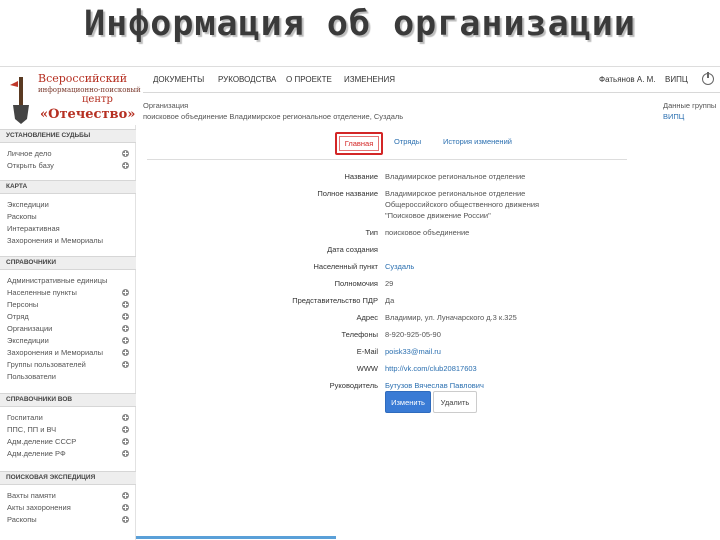 This screenshot has height=540, width=720. Describe the element at coordinates (68, 430) in the screenshot. I see `sidebar-item-military-units: ППС, ПП и ВЧ` at that location.